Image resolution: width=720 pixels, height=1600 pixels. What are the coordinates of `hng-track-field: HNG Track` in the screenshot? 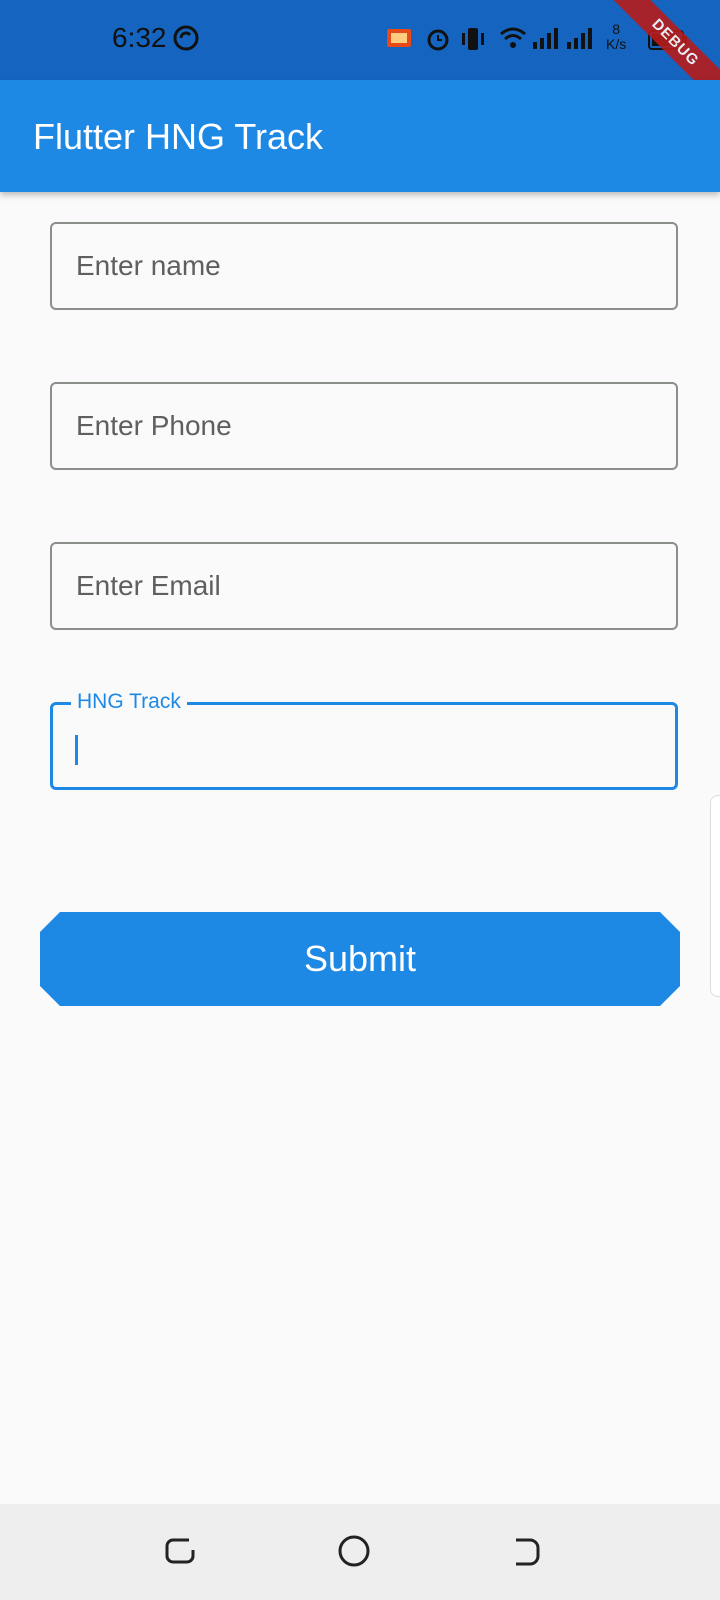 It's located at (364, 740).